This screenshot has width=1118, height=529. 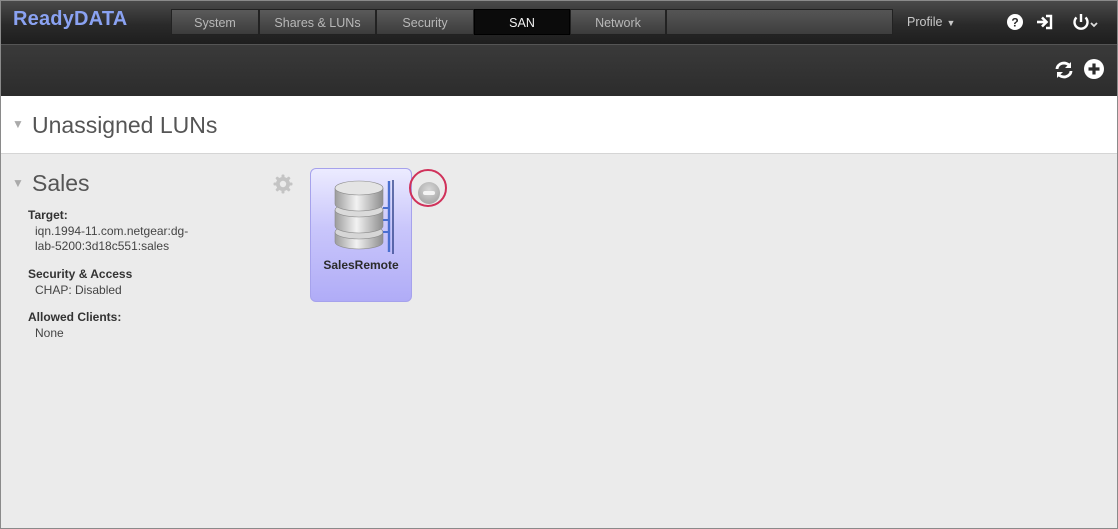 I want to click on profile-menu: Profile ▼, so click(x=931, y=22).